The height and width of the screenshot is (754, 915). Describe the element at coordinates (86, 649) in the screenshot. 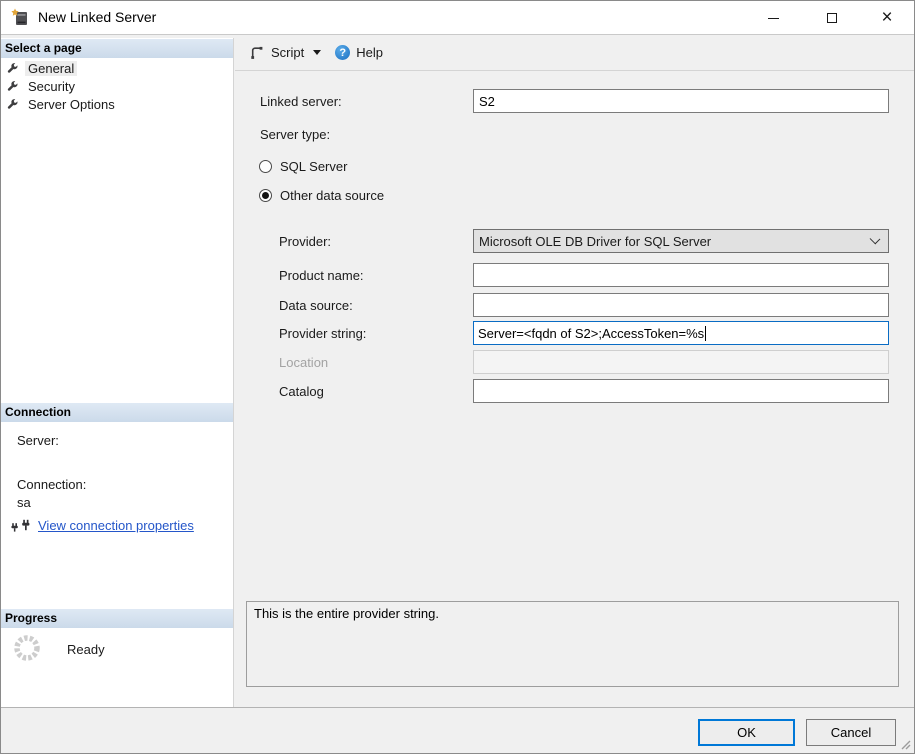

I see `progress-status: Ready` at that location.